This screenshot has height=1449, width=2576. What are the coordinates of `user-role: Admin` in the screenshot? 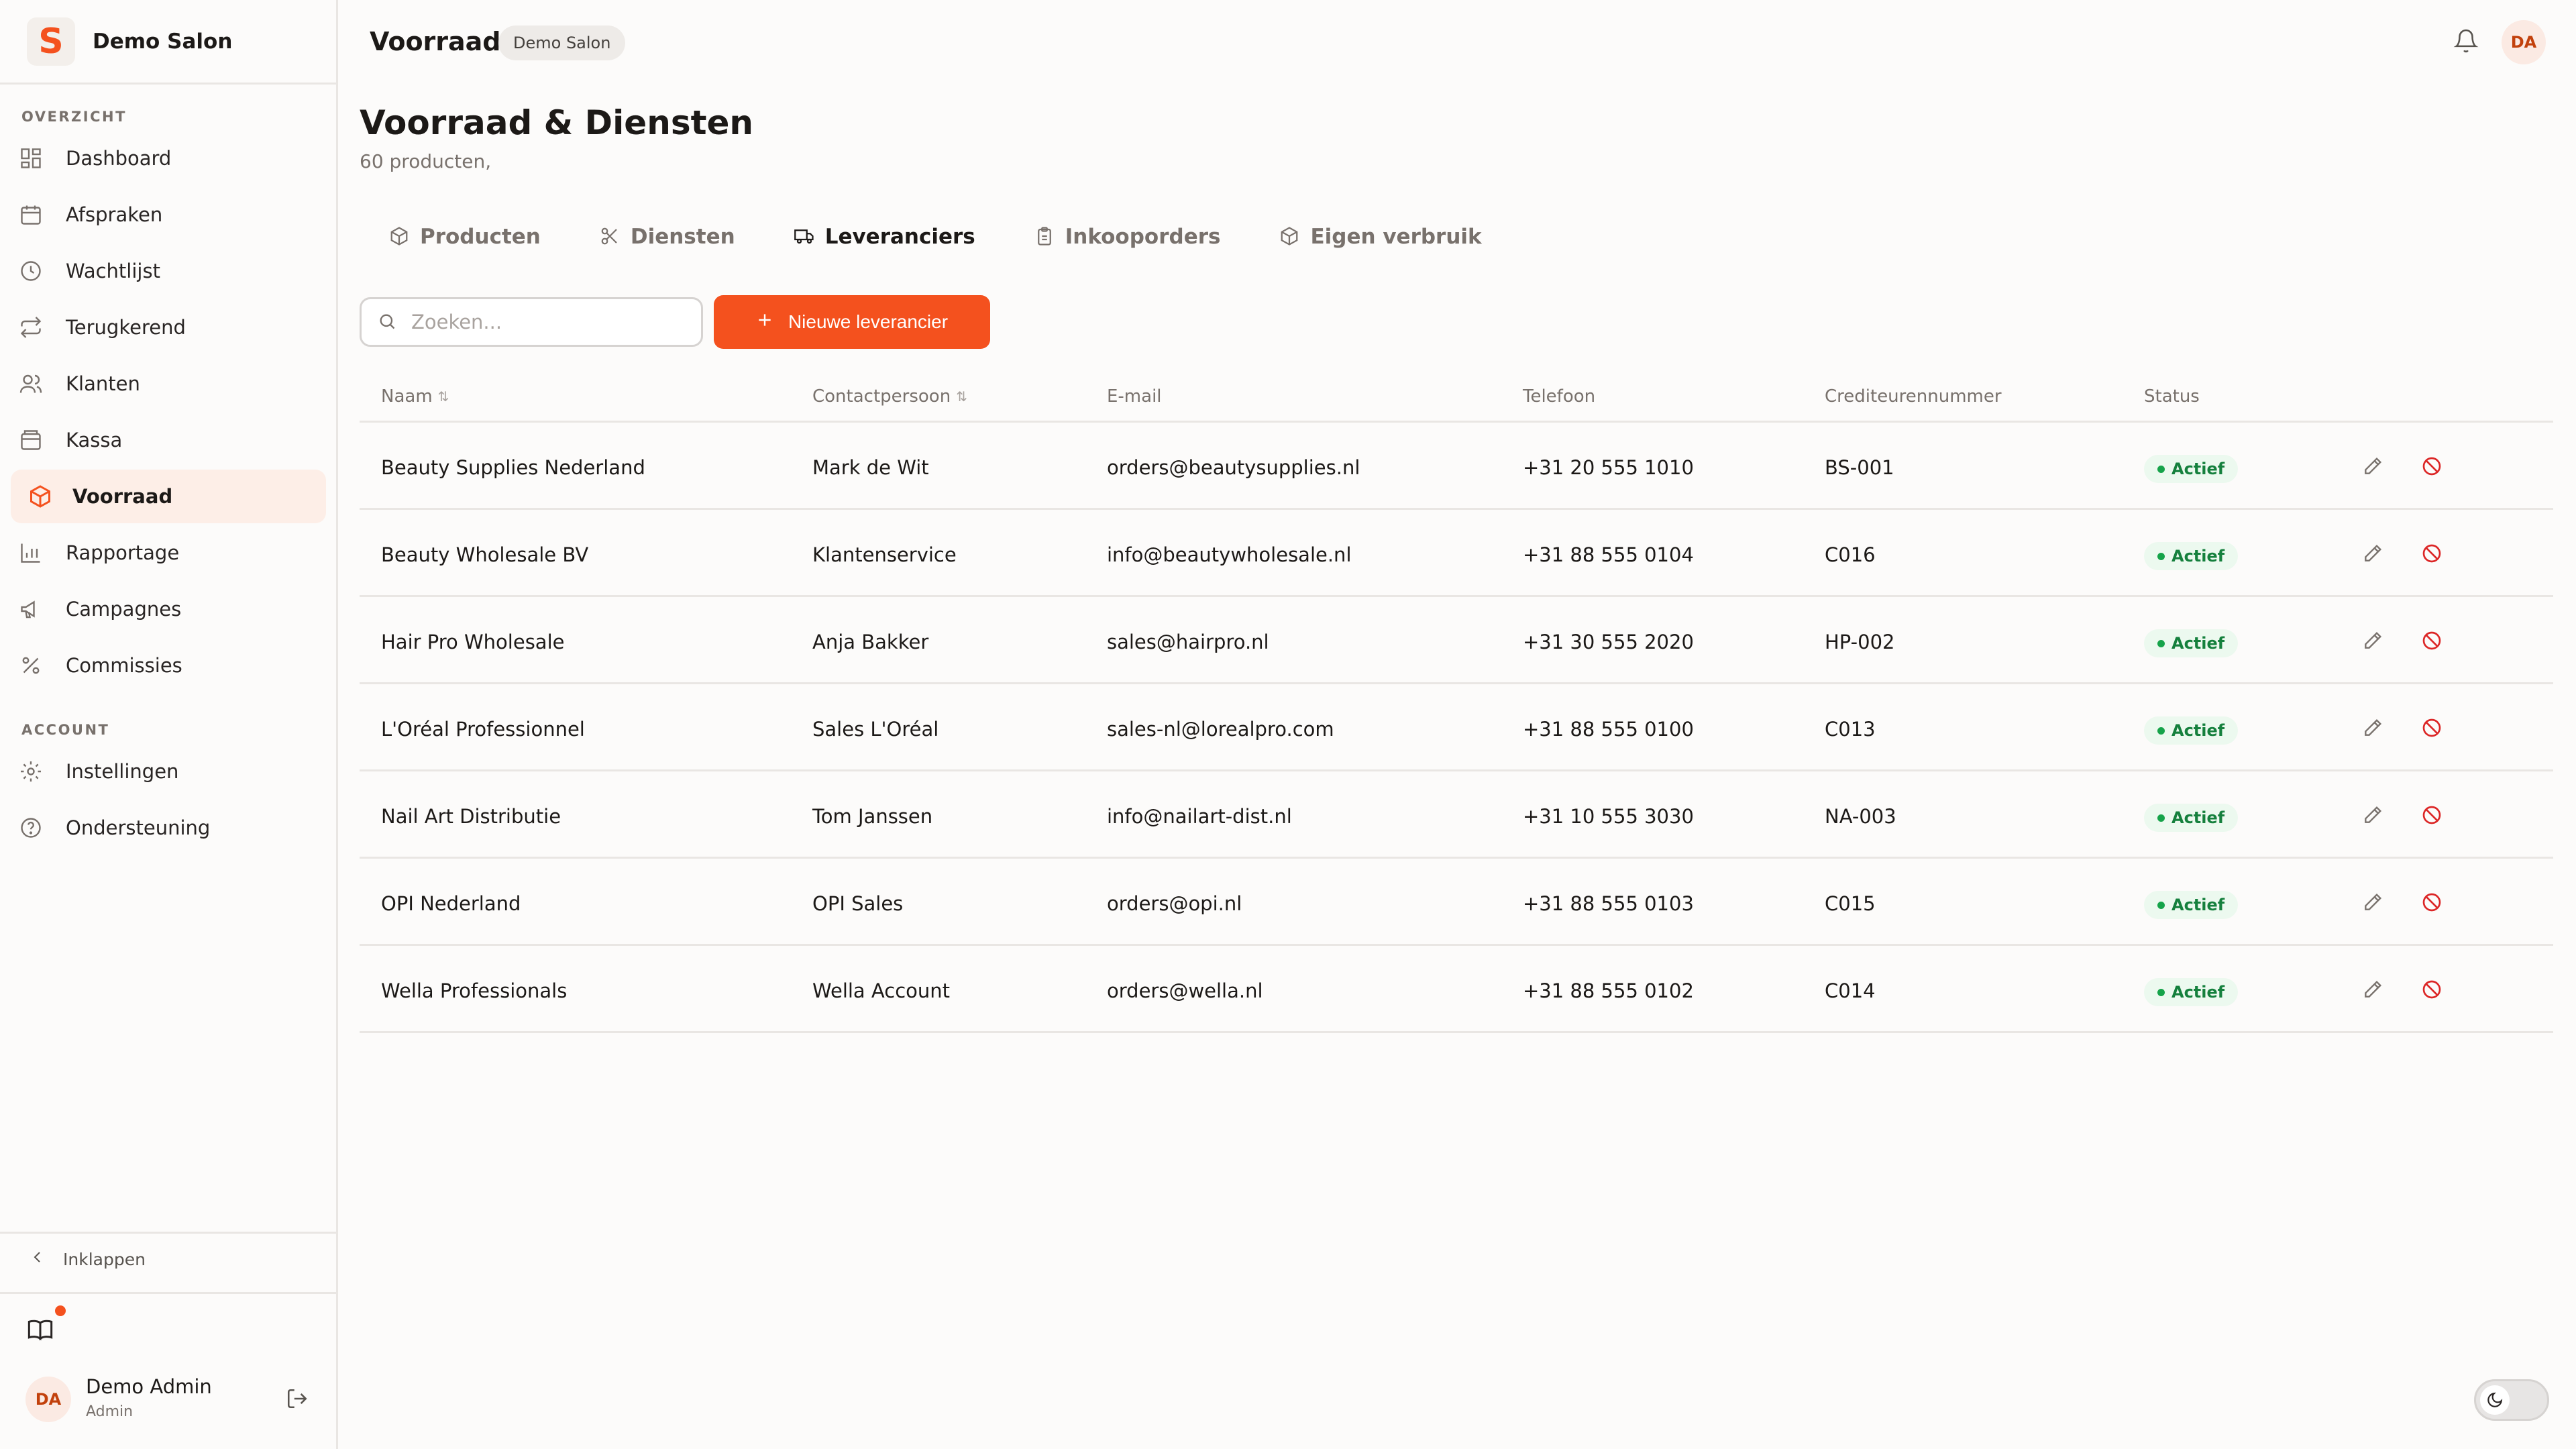 It's located at (109, 1411).